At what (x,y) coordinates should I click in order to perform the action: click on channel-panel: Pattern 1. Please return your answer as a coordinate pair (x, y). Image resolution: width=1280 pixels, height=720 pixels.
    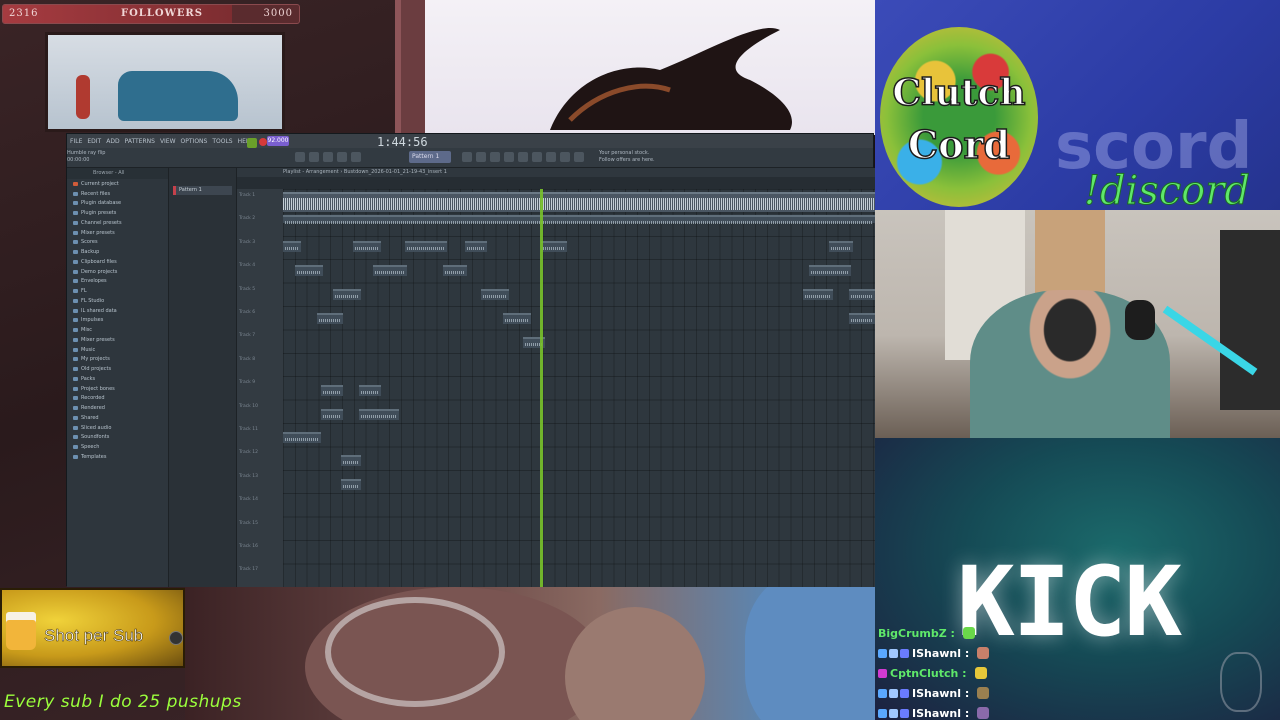
    Looking at the image, I should click on (203, 377).